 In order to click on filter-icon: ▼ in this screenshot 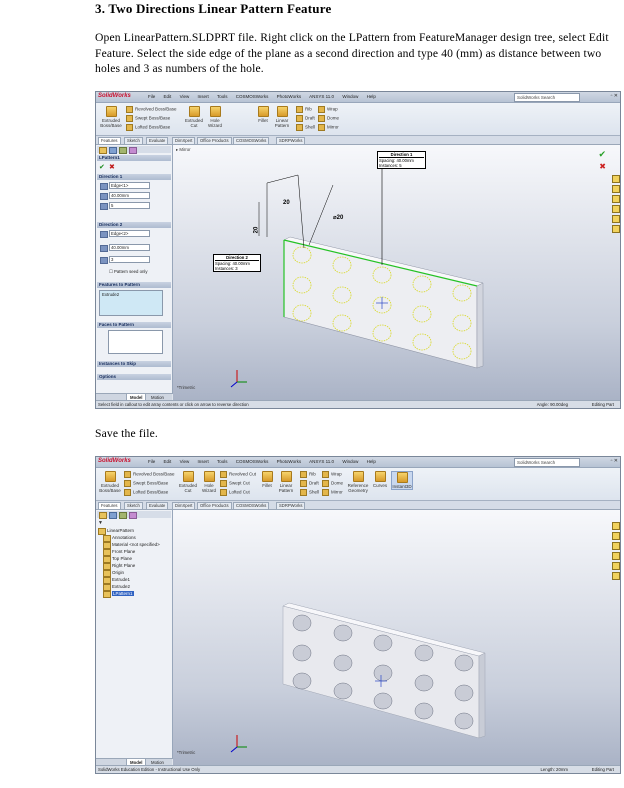, I will do `click(100, 523)`.